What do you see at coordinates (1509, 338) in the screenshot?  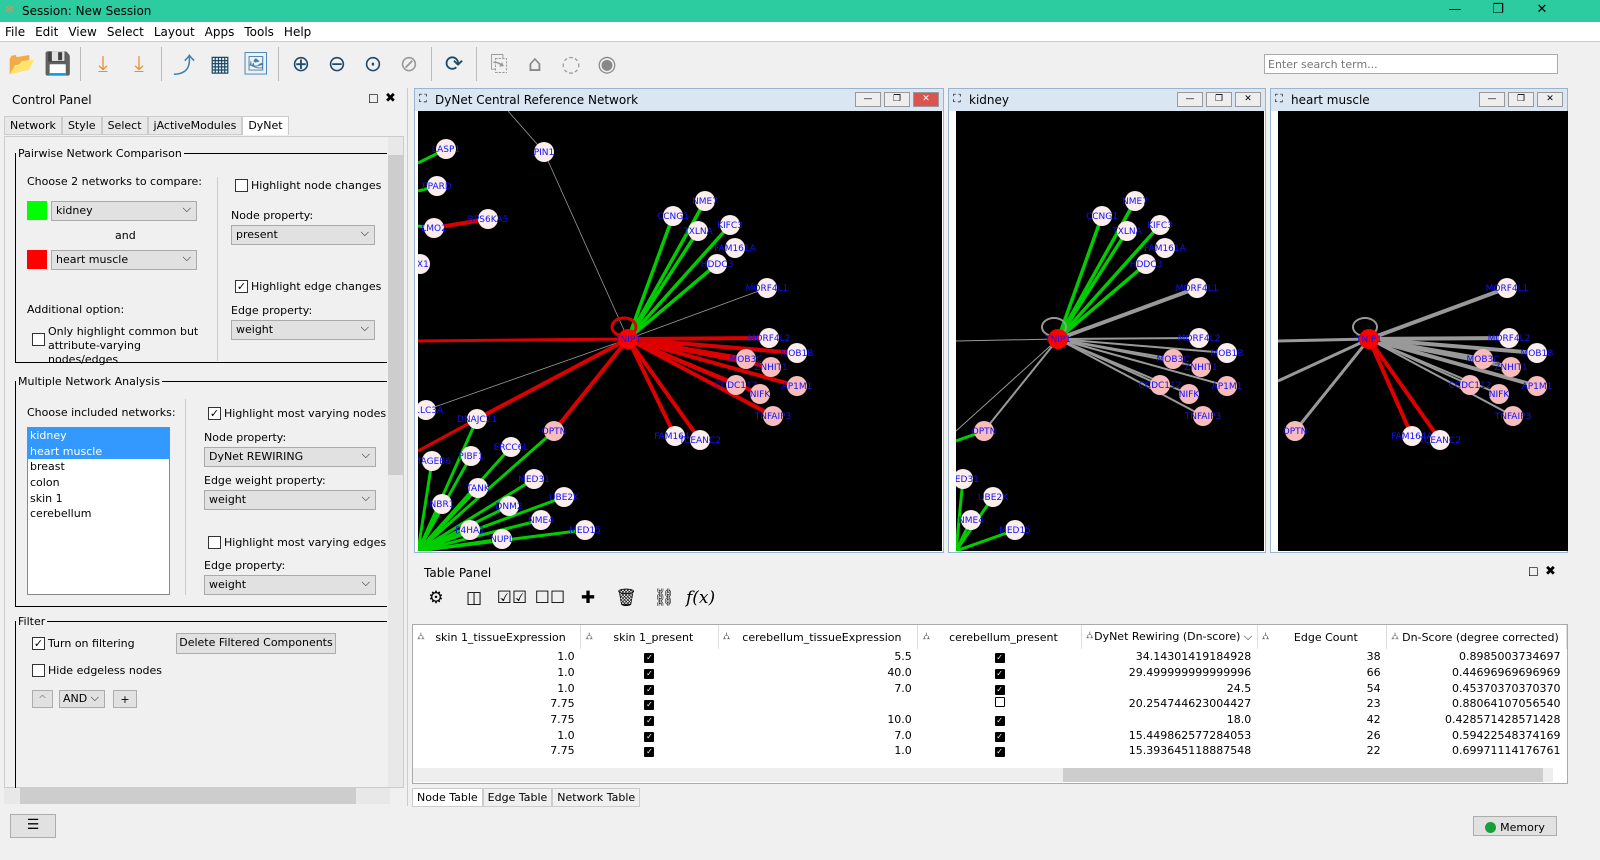 I see `node-MORF4L2: MORF4L2` at bounding box center [1509, 338].